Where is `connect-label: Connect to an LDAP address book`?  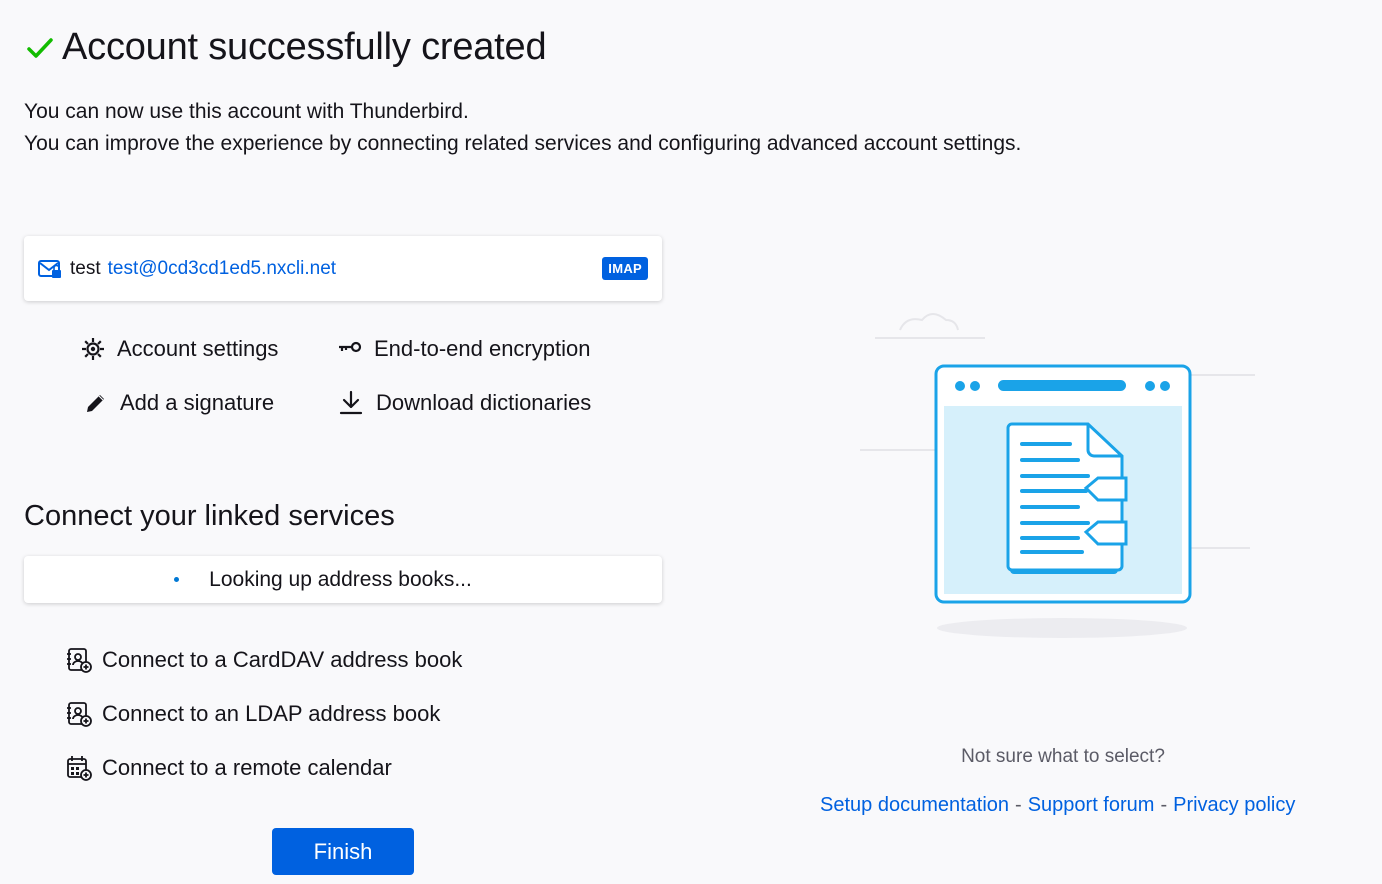
connect-label: Connect to an LDAP address book is located at coordinates (271, 713).